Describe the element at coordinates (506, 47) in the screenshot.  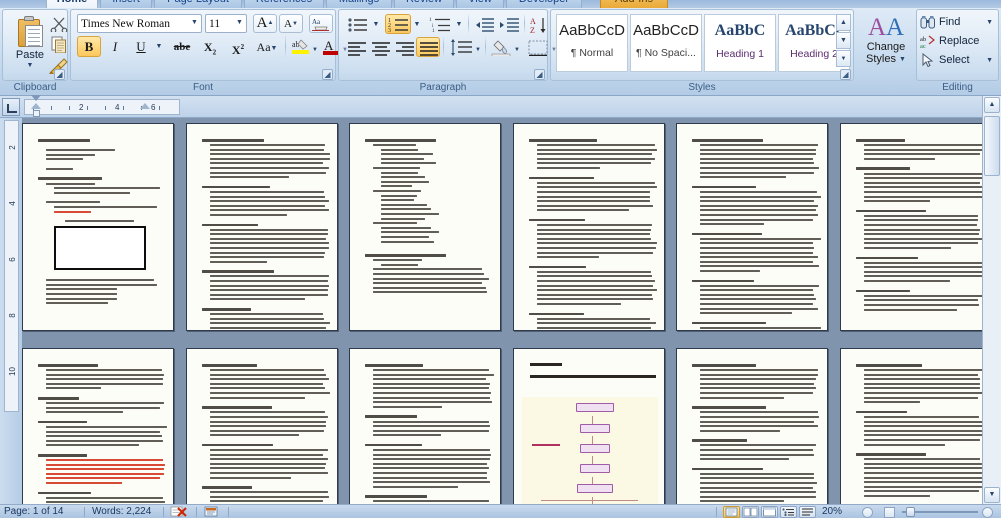
I see `shading-button: ▼` at that location.